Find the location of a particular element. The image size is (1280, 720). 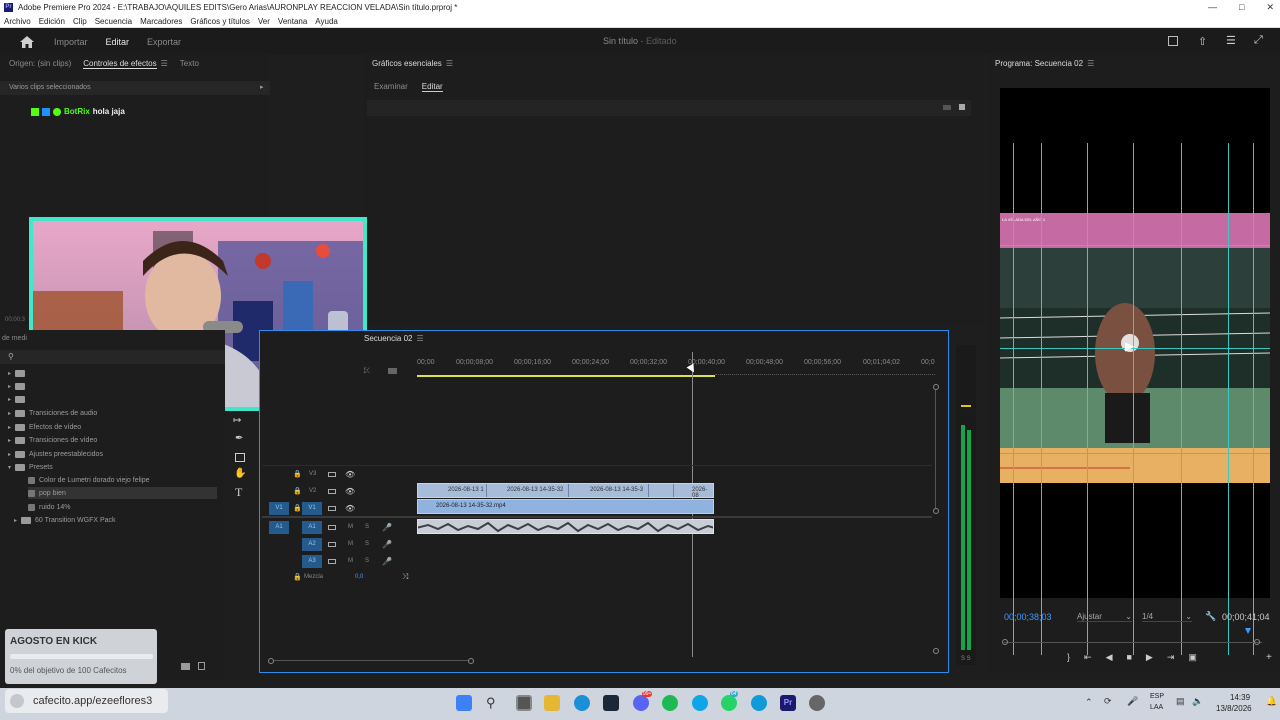

volume-icon: 🔈 is located at coordinates (1197, 701).